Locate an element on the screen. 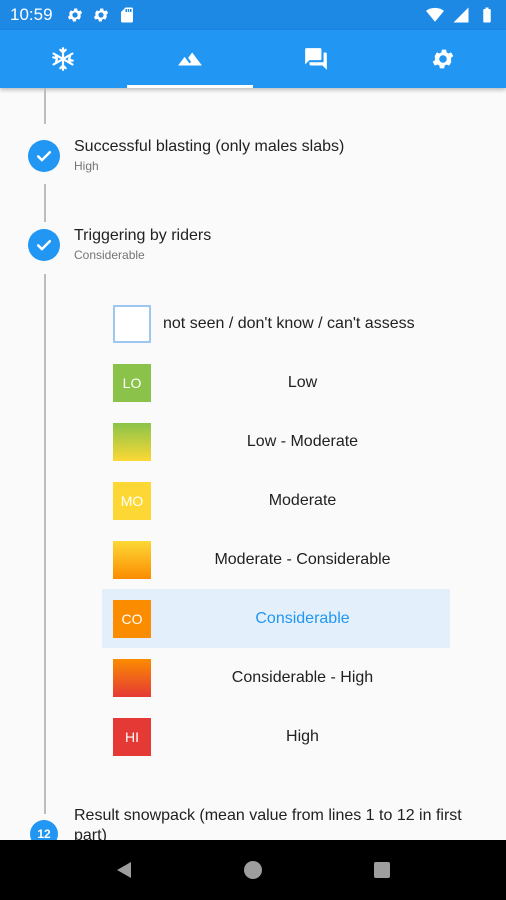 This screenshot has width=506, height=900. status-notifications is located at coordinates (101, 15).